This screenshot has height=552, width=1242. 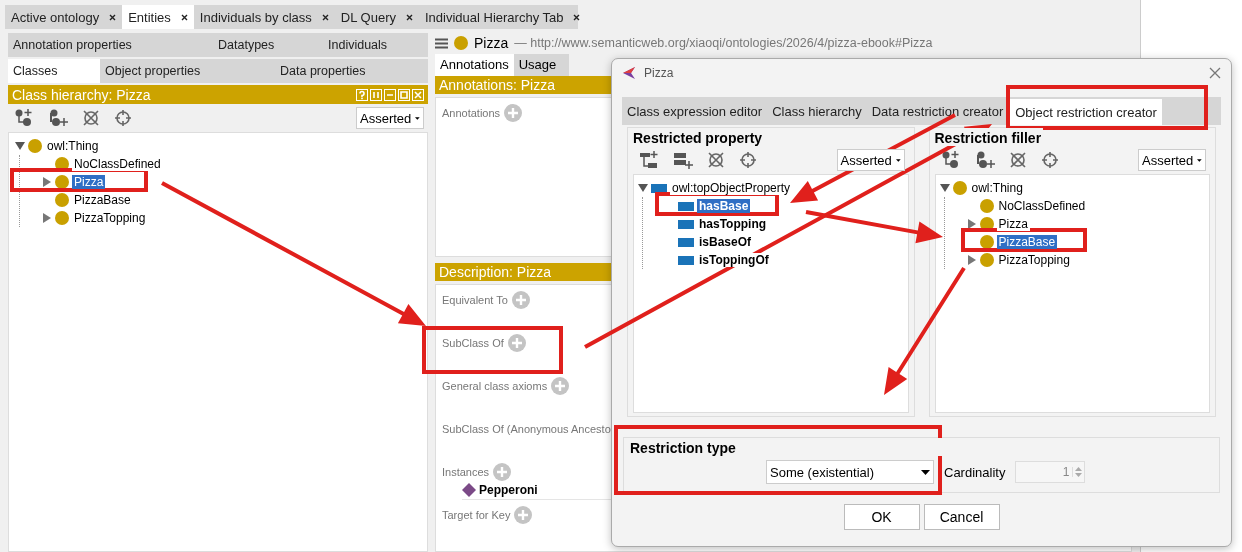 I want to click on tree-item: owl:topObjectProperty, so click(x=731, y=188).